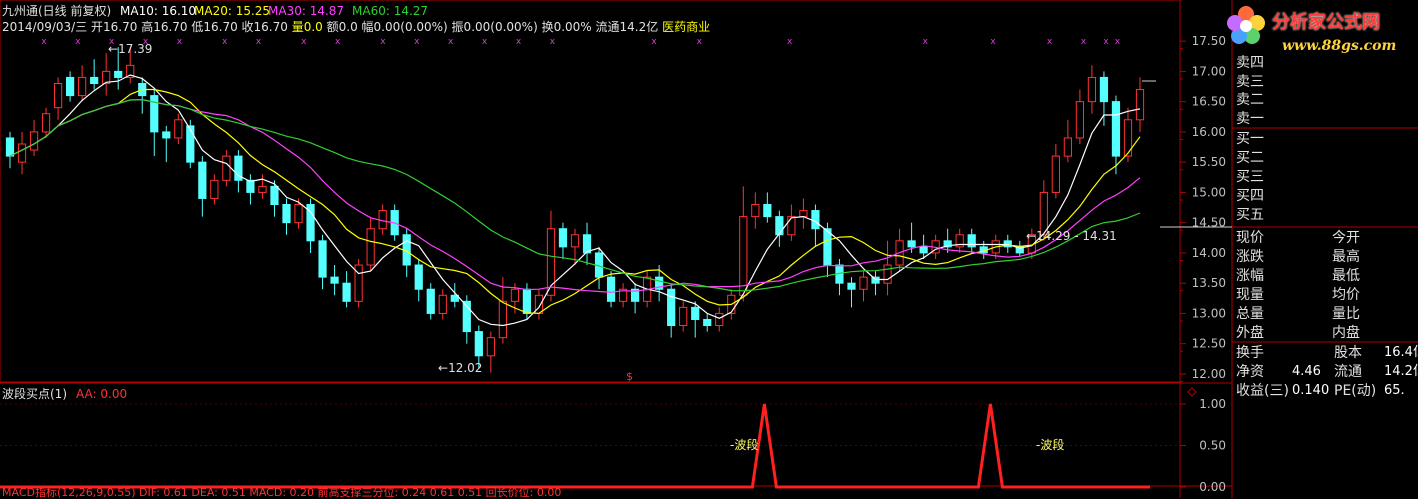  Describe the element at coordinates (1250, 314) in the screenshot. I see `quote-left-4: 总量` at that location.